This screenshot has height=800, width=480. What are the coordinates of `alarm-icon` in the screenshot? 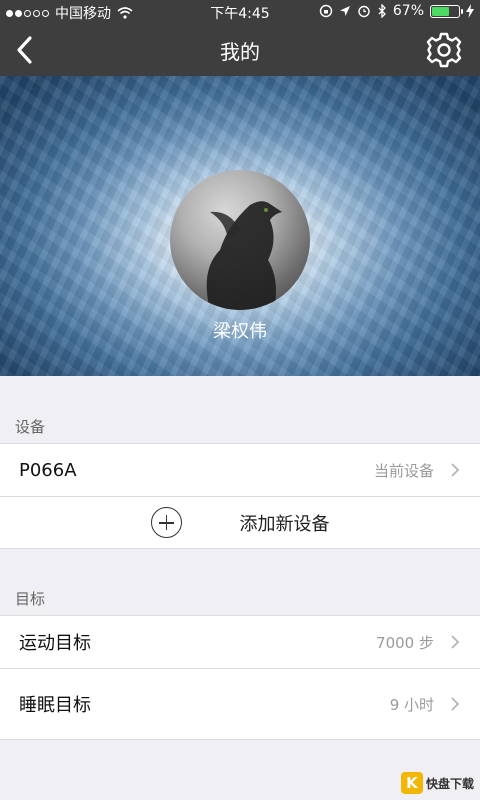 It's located at (364, 11).